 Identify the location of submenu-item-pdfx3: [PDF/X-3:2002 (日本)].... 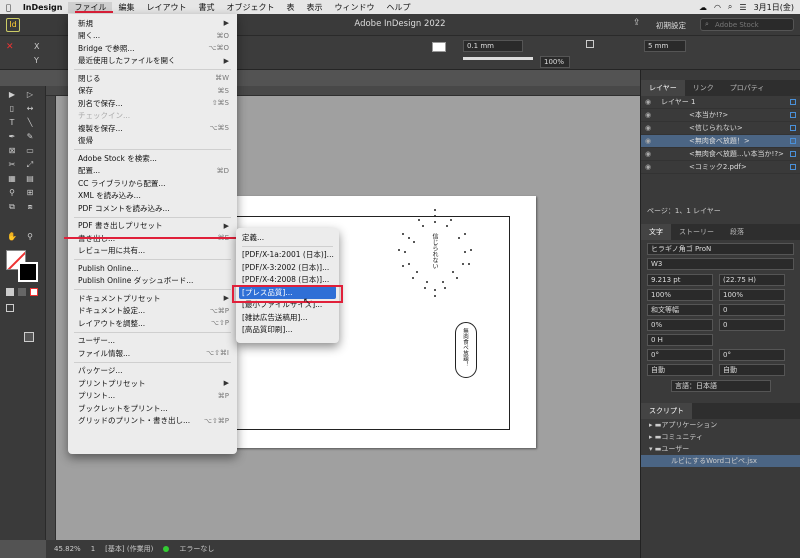
(287, 267).